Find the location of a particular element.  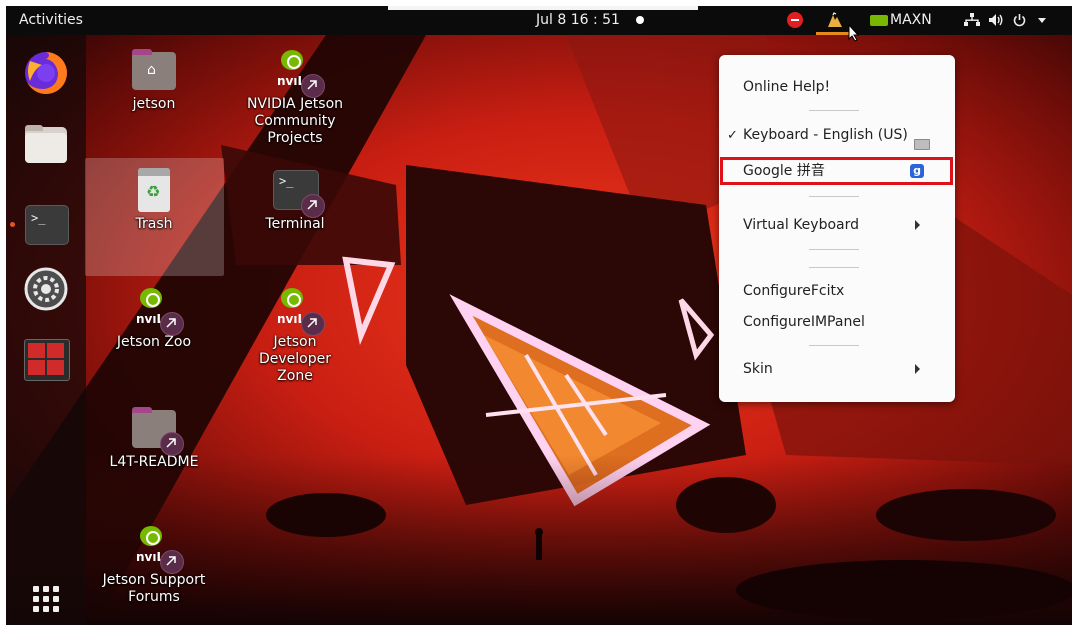

activities-button: Activities is located at coordinates (51, 20).